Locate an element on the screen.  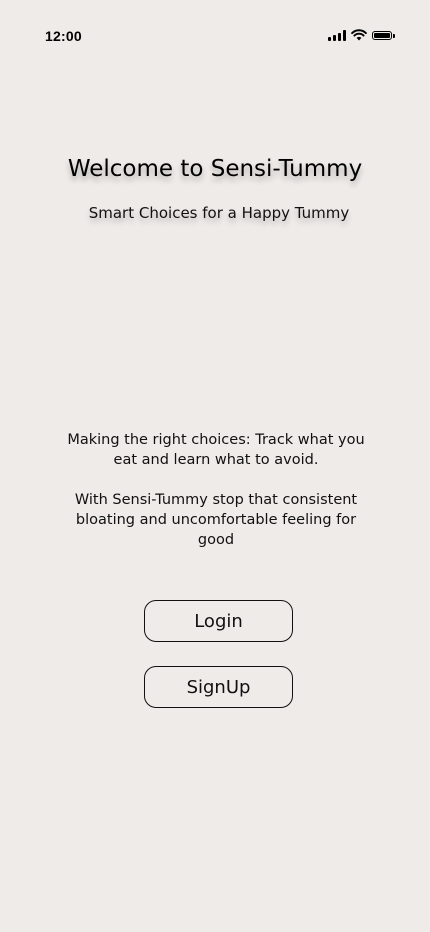
status-icons is located at coordinates (361, 35).